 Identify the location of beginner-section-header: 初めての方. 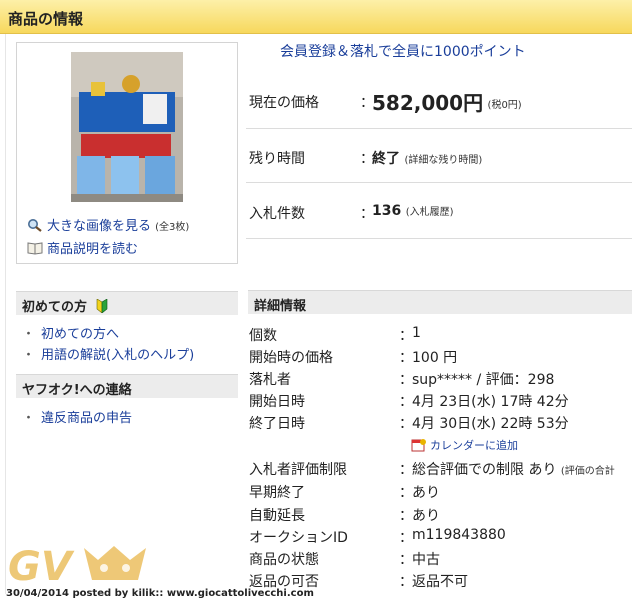
(127, 303).